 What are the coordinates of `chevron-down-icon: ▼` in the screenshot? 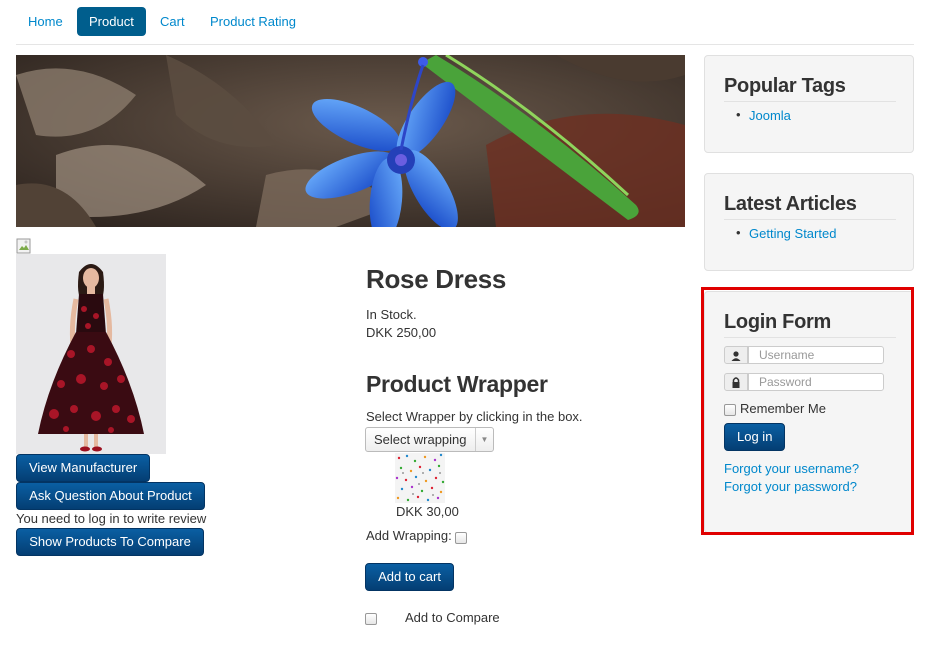 It's located at (484, 439).